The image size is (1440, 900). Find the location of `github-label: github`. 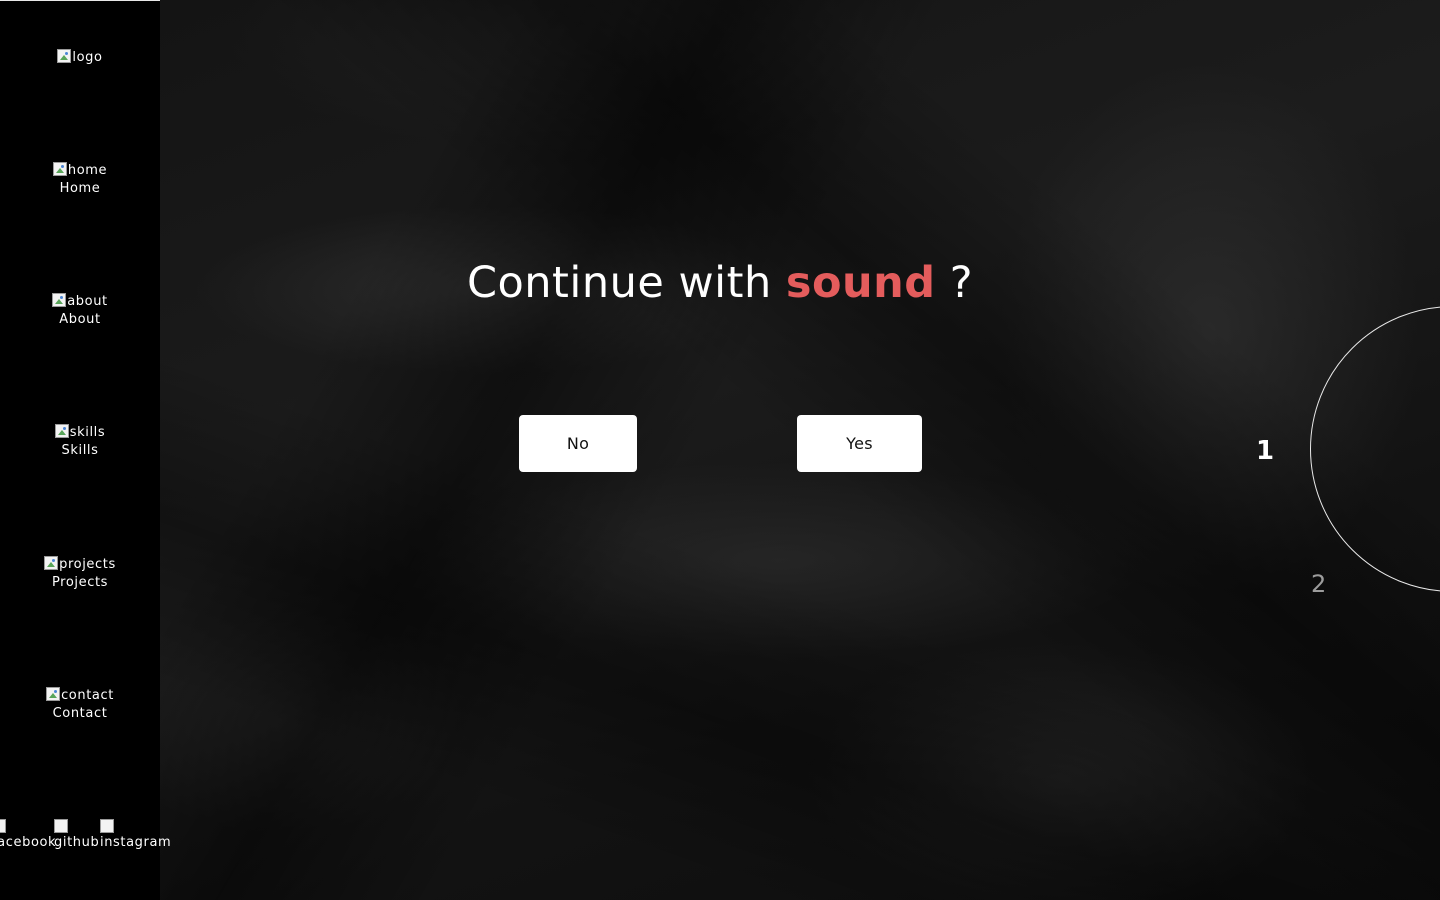

github-label: github is located at coordinates (77, 842).